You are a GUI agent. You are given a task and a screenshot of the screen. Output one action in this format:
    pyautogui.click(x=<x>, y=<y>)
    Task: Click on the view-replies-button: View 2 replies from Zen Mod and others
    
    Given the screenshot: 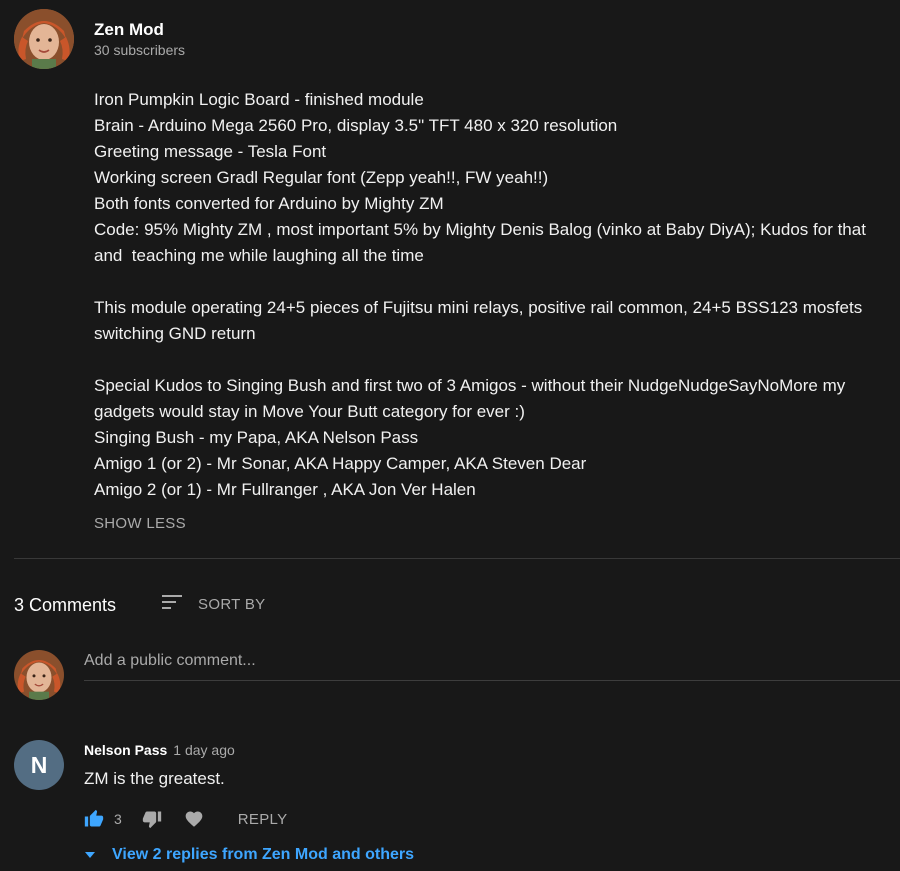 What is the action you would take?
    pyautogui.click(x=249, y=855)
    